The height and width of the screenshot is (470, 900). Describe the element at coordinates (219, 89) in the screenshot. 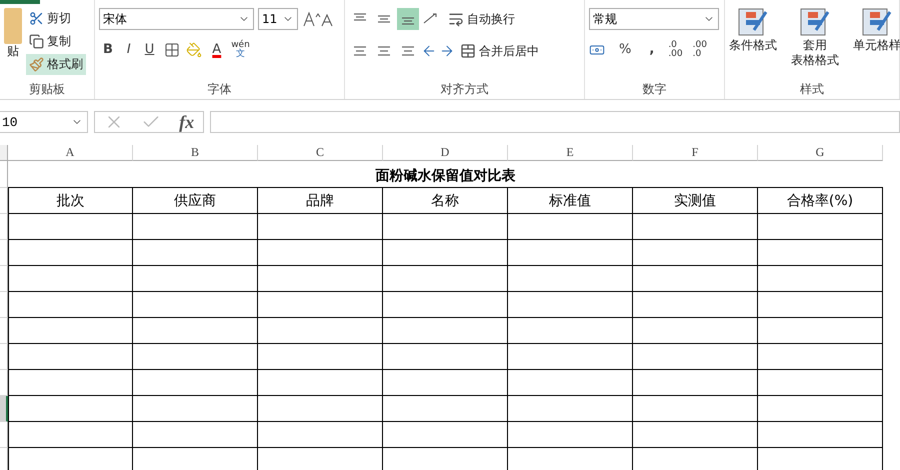

I see `group-label: 字体` at that location.